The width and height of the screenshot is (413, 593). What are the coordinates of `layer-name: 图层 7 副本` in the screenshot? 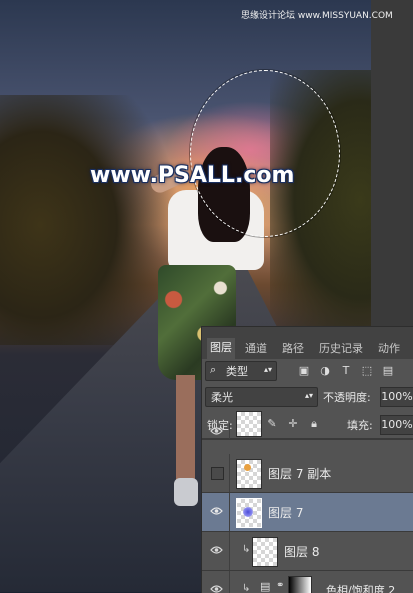 It's located at (300, 474).